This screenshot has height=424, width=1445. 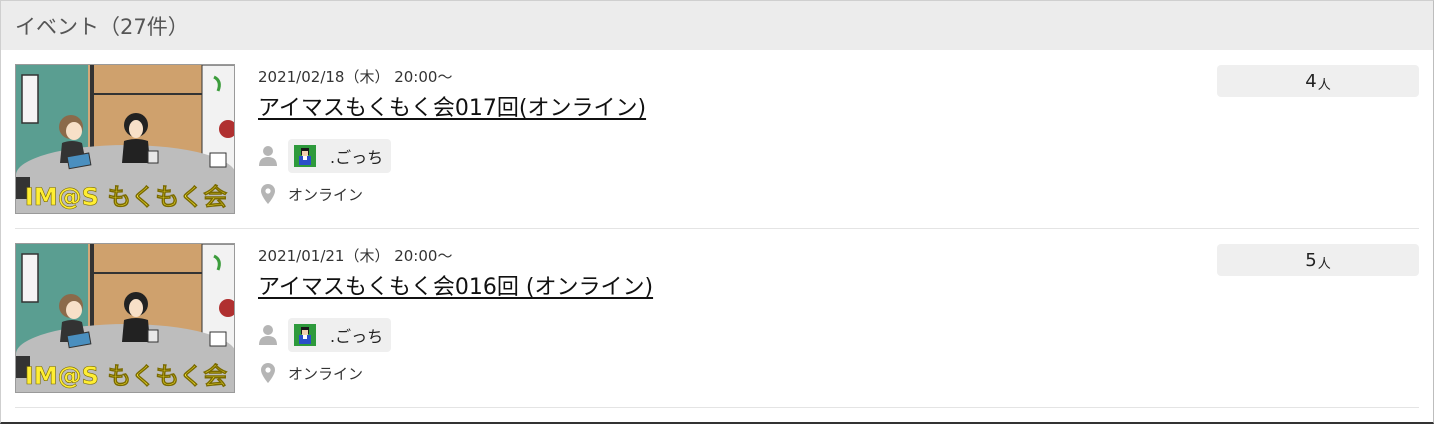 I want to click on participant-count: 5, so click(x=1311, y=260).